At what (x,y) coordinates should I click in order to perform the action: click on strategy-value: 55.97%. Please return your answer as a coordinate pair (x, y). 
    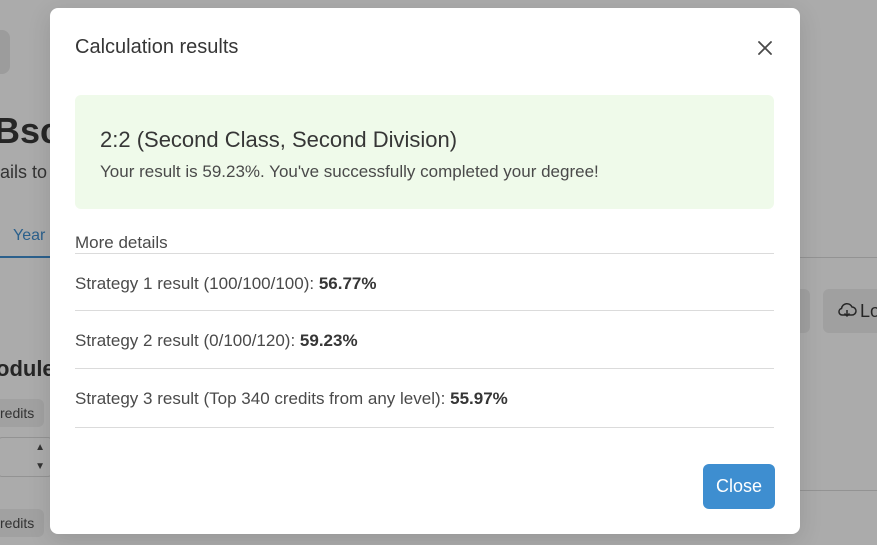
    Looking at the image, I should click on (479, 398).